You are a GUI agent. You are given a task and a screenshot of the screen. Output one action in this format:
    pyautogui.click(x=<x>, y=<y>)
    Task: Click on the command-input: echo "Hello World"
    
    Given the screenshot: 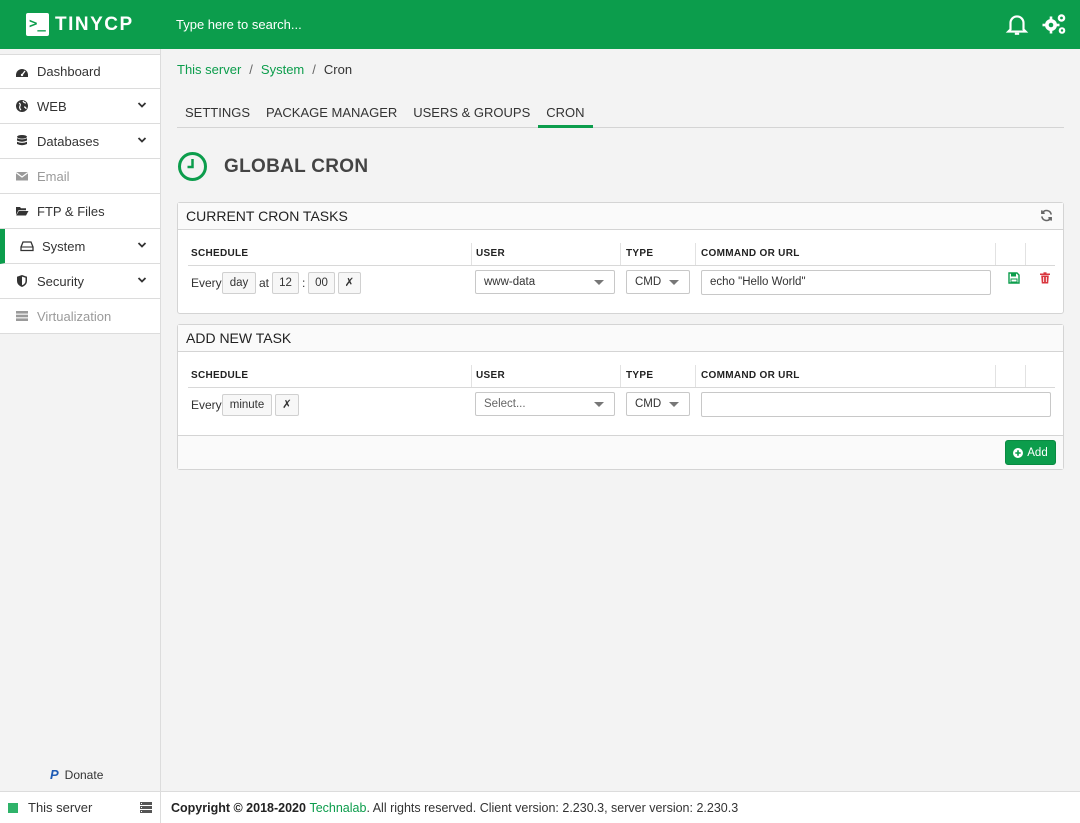 What is the action you would take?
    pyautogui.click(x=846, y=282)
    